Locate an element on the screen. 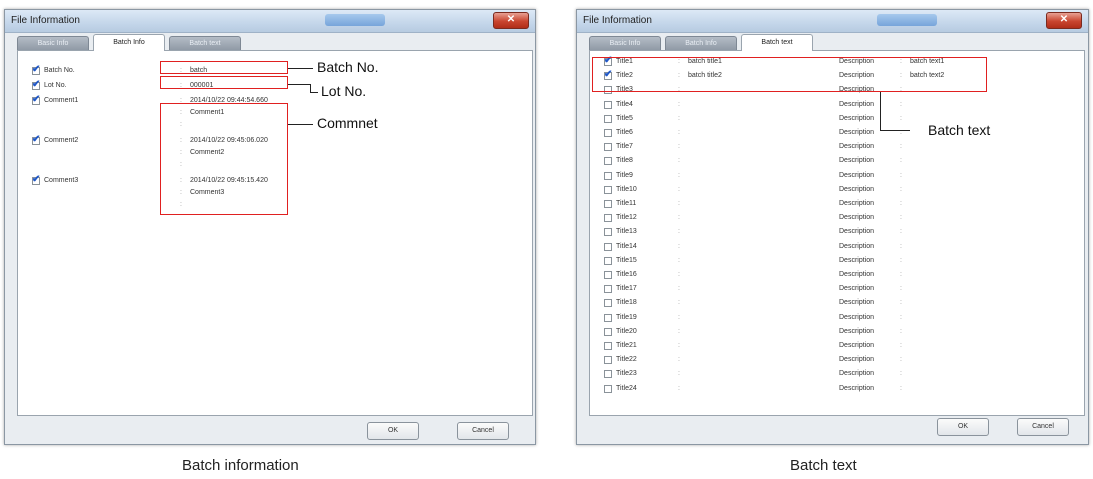 The image size is (1093, 479). highlight-batch-no is located at coordinates (224, 67).